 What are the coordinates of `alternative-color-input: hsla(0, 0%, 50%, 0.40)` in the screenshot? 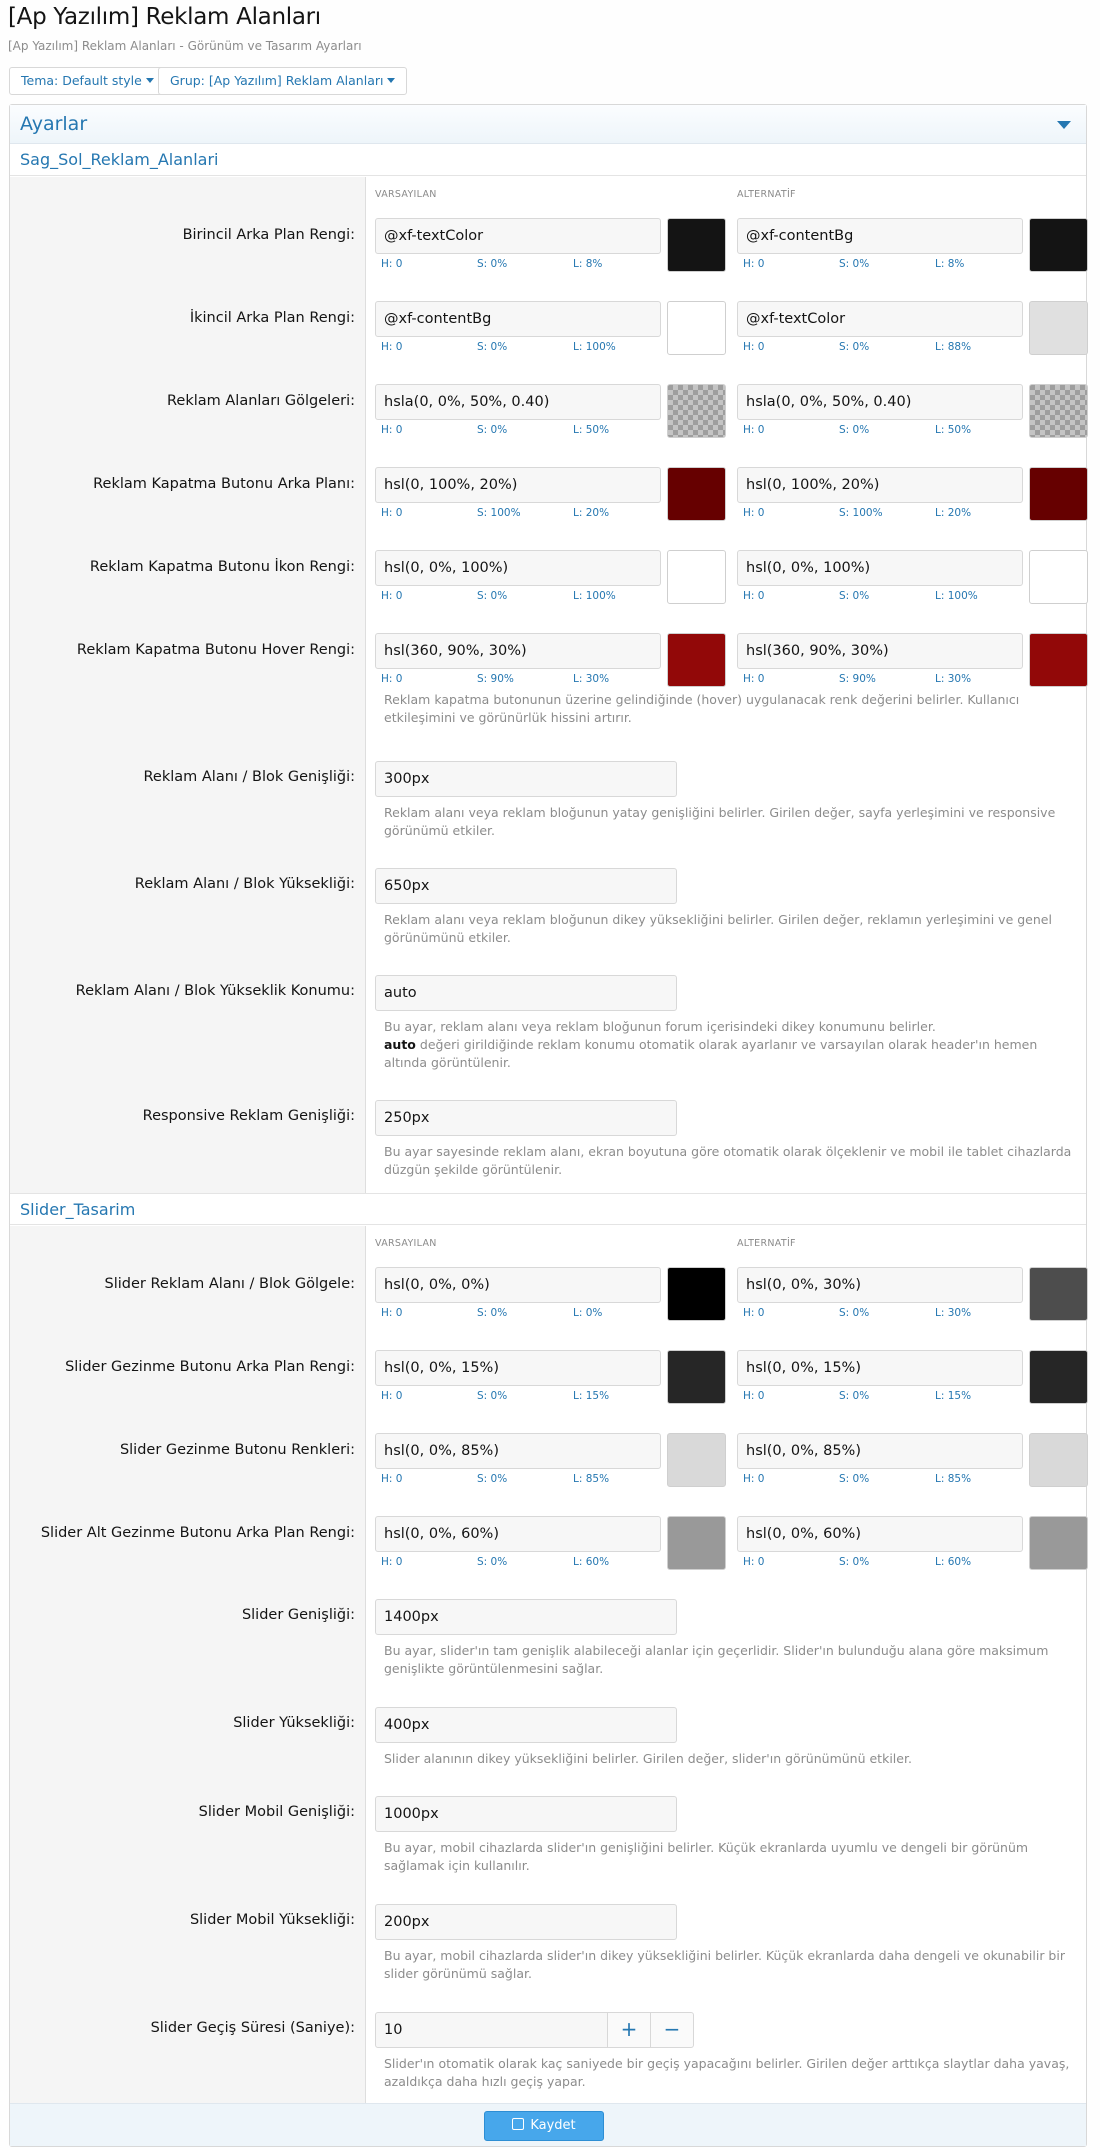 It's located at (880, 402).